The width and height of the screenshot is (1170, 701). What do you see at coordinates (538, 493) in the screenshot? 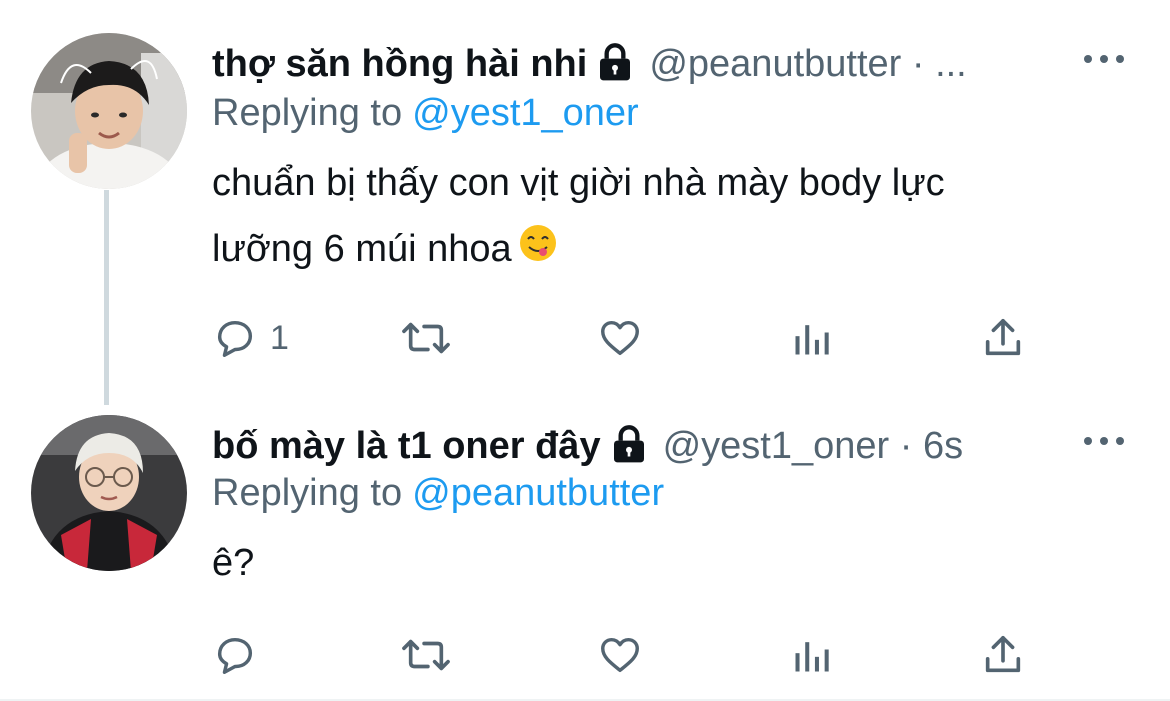
I see `mention-link: @peanutbutter` at bounding box center [538, 493].